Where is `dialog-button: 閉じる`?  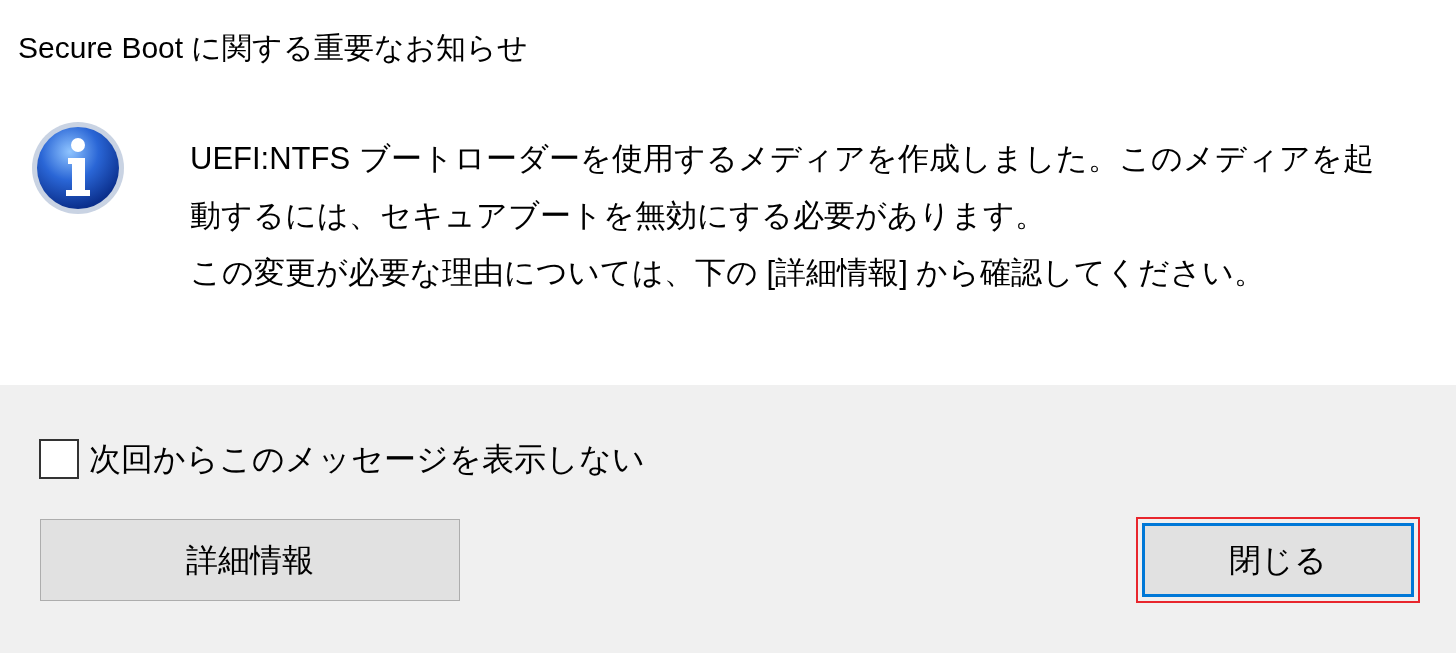
dialog-button: 閉じる is located at coordinates (1278, 560).